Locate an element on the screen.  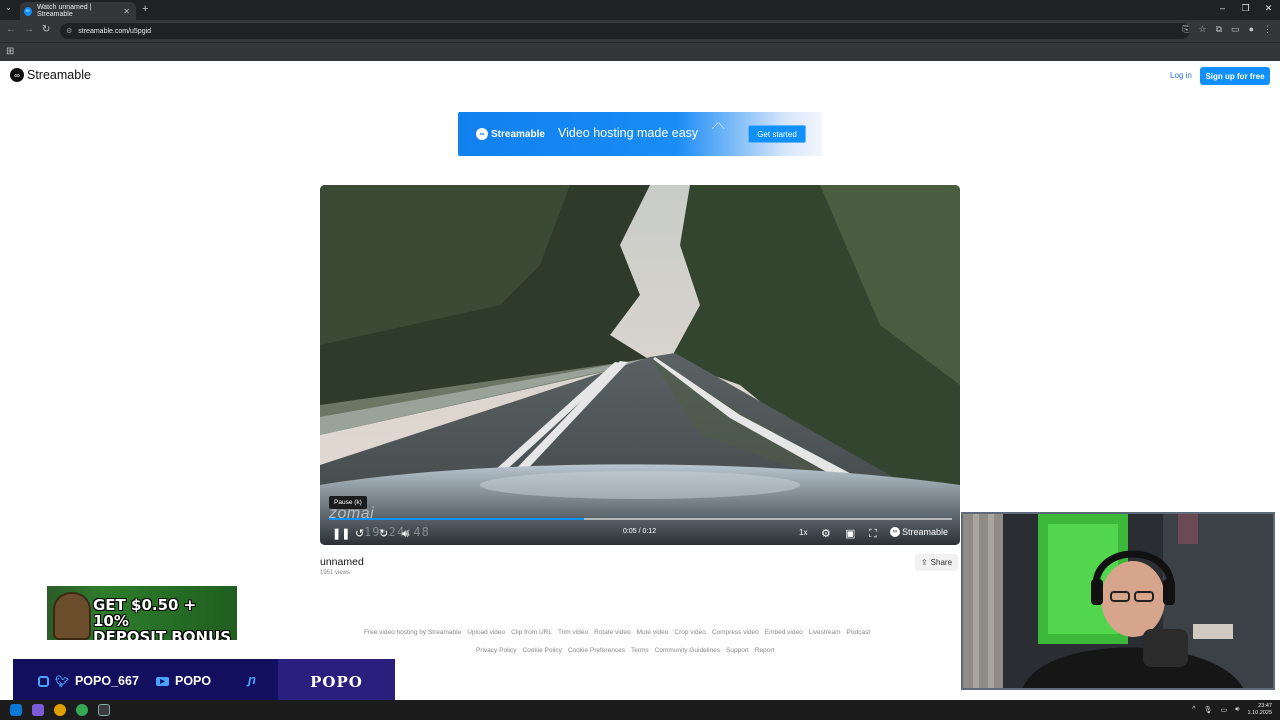
footer-link: Livestream is located at coordinates (825, 632).